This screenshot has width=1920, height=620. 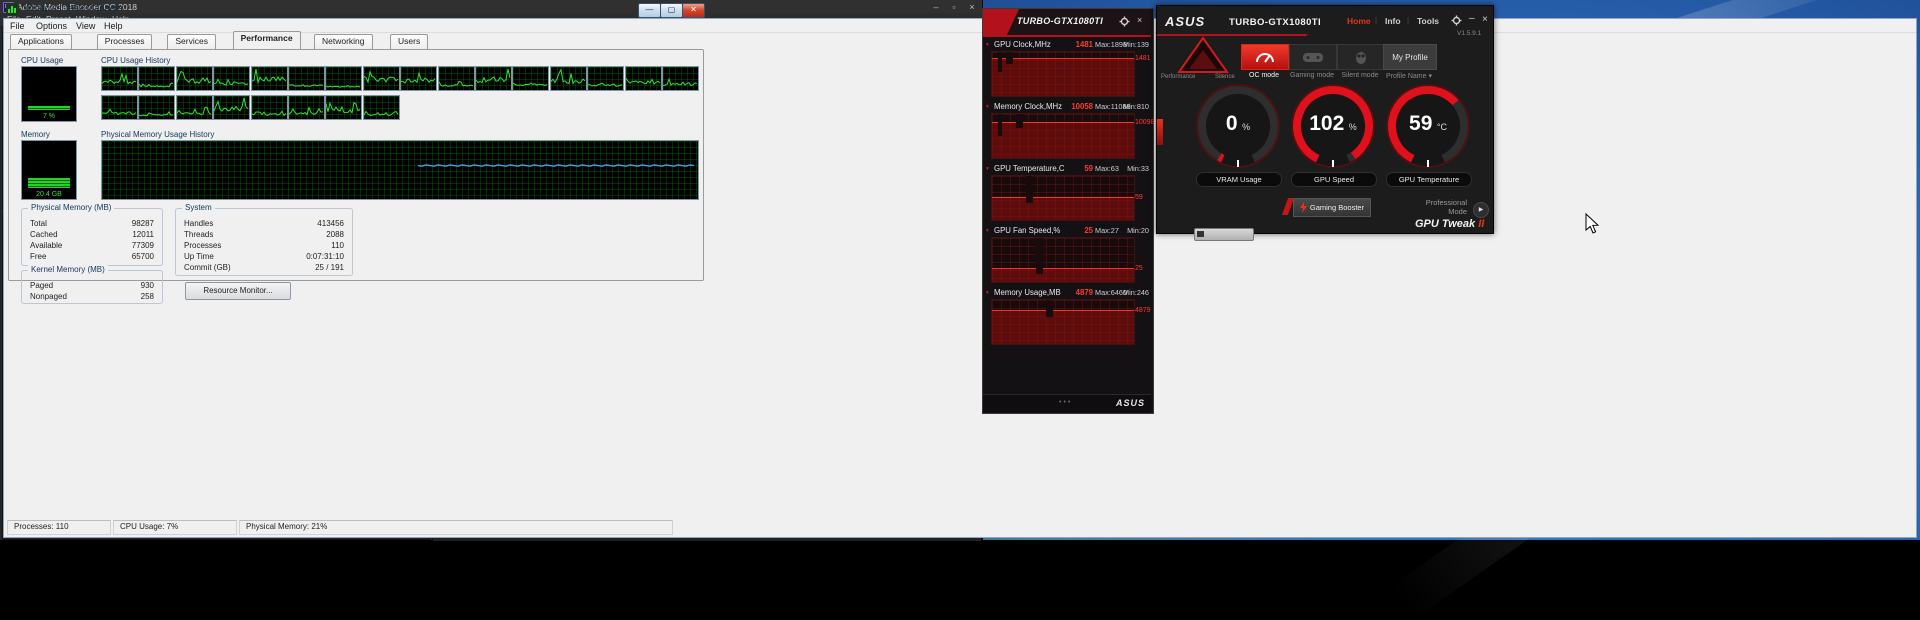 What do you see at coordinates (73, 8) in the screenshot?
I see `task-manager-title: Windows Task Manager` at bounding box center [73, 8].